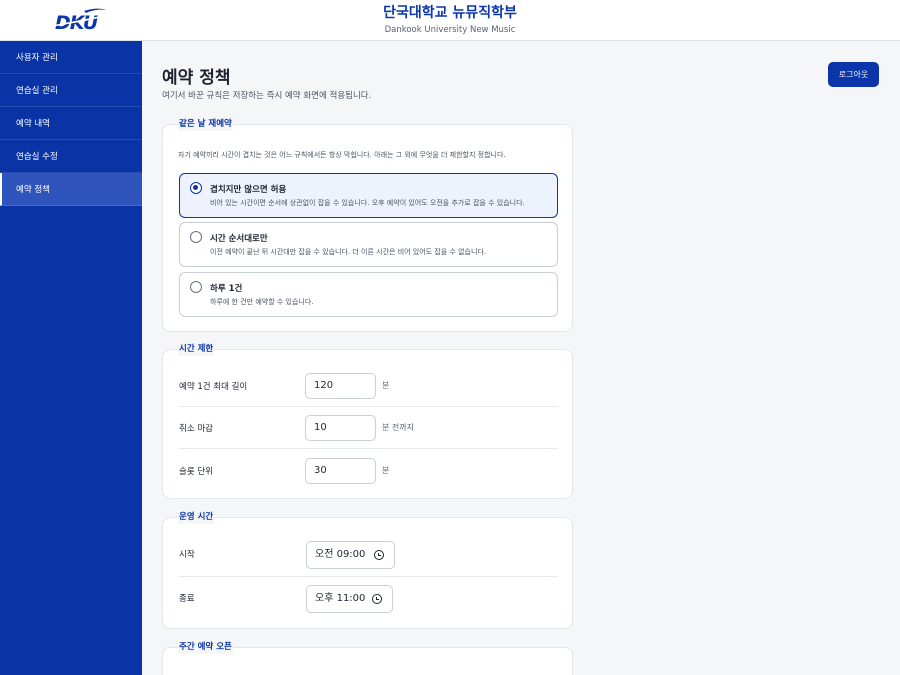 This screenshot has width=900, height=675. I want to click on sidebar-item-label: 예약 정책, so click(33, 190).